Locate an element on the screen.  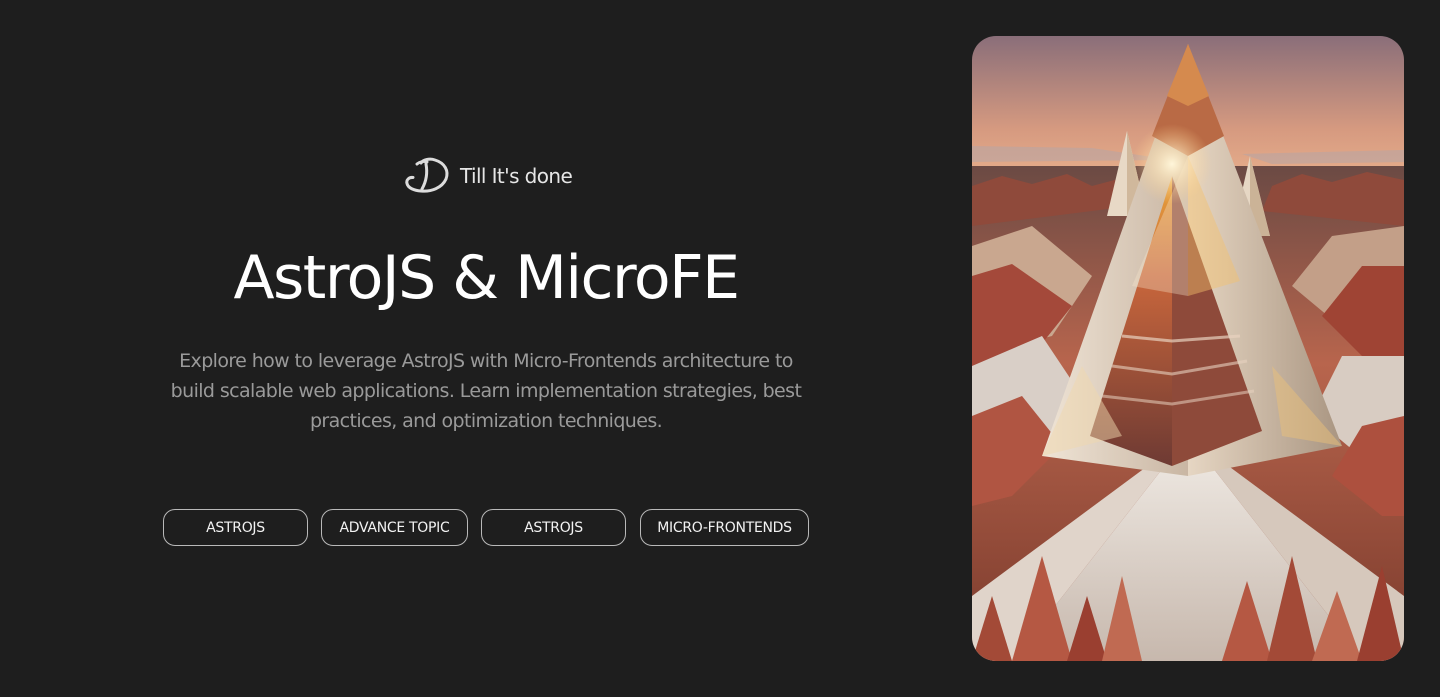
signature-d-logo-icon is located at coordinates (427, 175).